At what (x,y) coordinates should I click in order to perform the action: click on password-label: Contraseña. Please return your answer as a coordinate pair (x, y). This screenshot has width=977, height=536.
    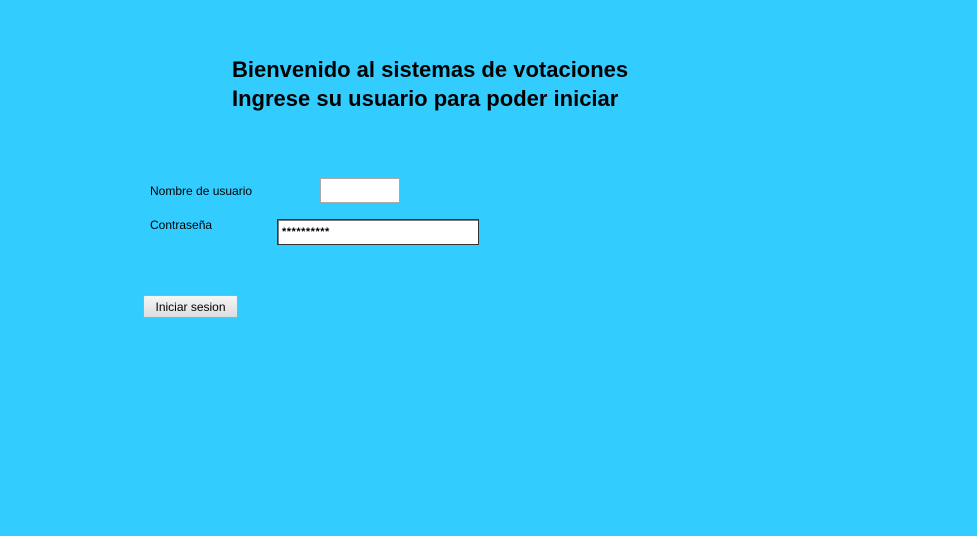
    Looking at the image, I should click on (181, 225).